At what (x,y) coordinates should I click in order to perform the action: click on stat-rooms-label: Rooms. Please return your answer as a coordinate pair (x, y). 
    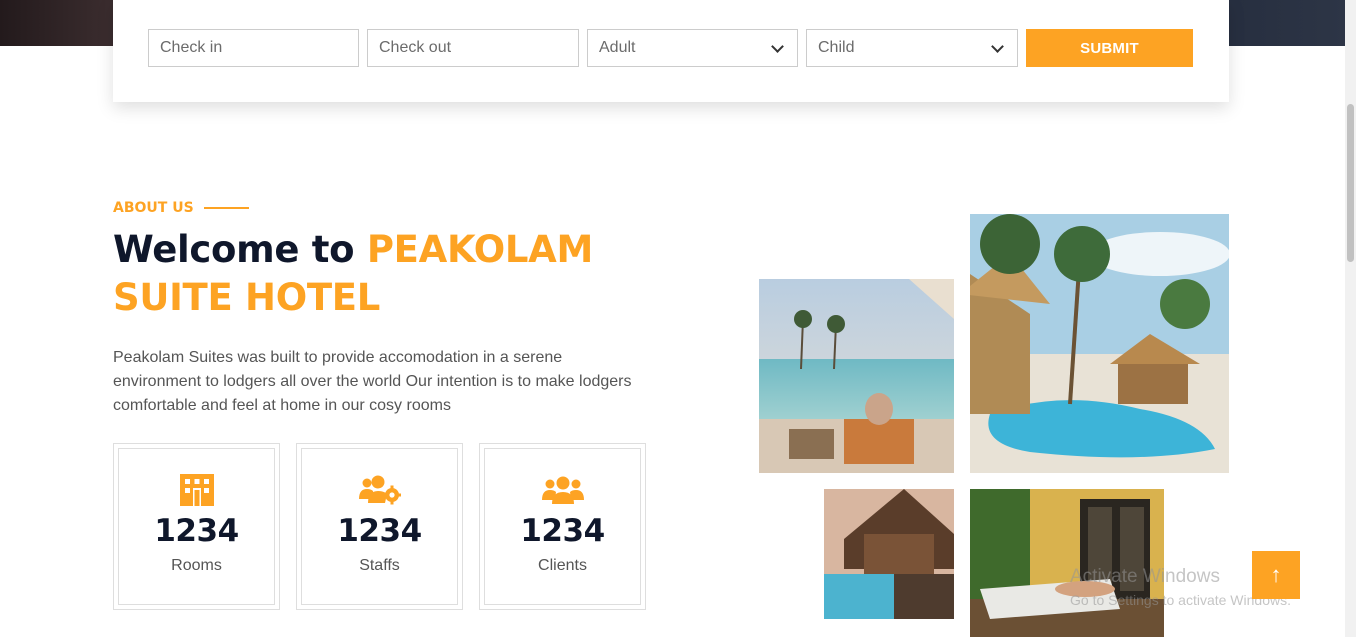
    Looking at the image, I should click on (196, 565).